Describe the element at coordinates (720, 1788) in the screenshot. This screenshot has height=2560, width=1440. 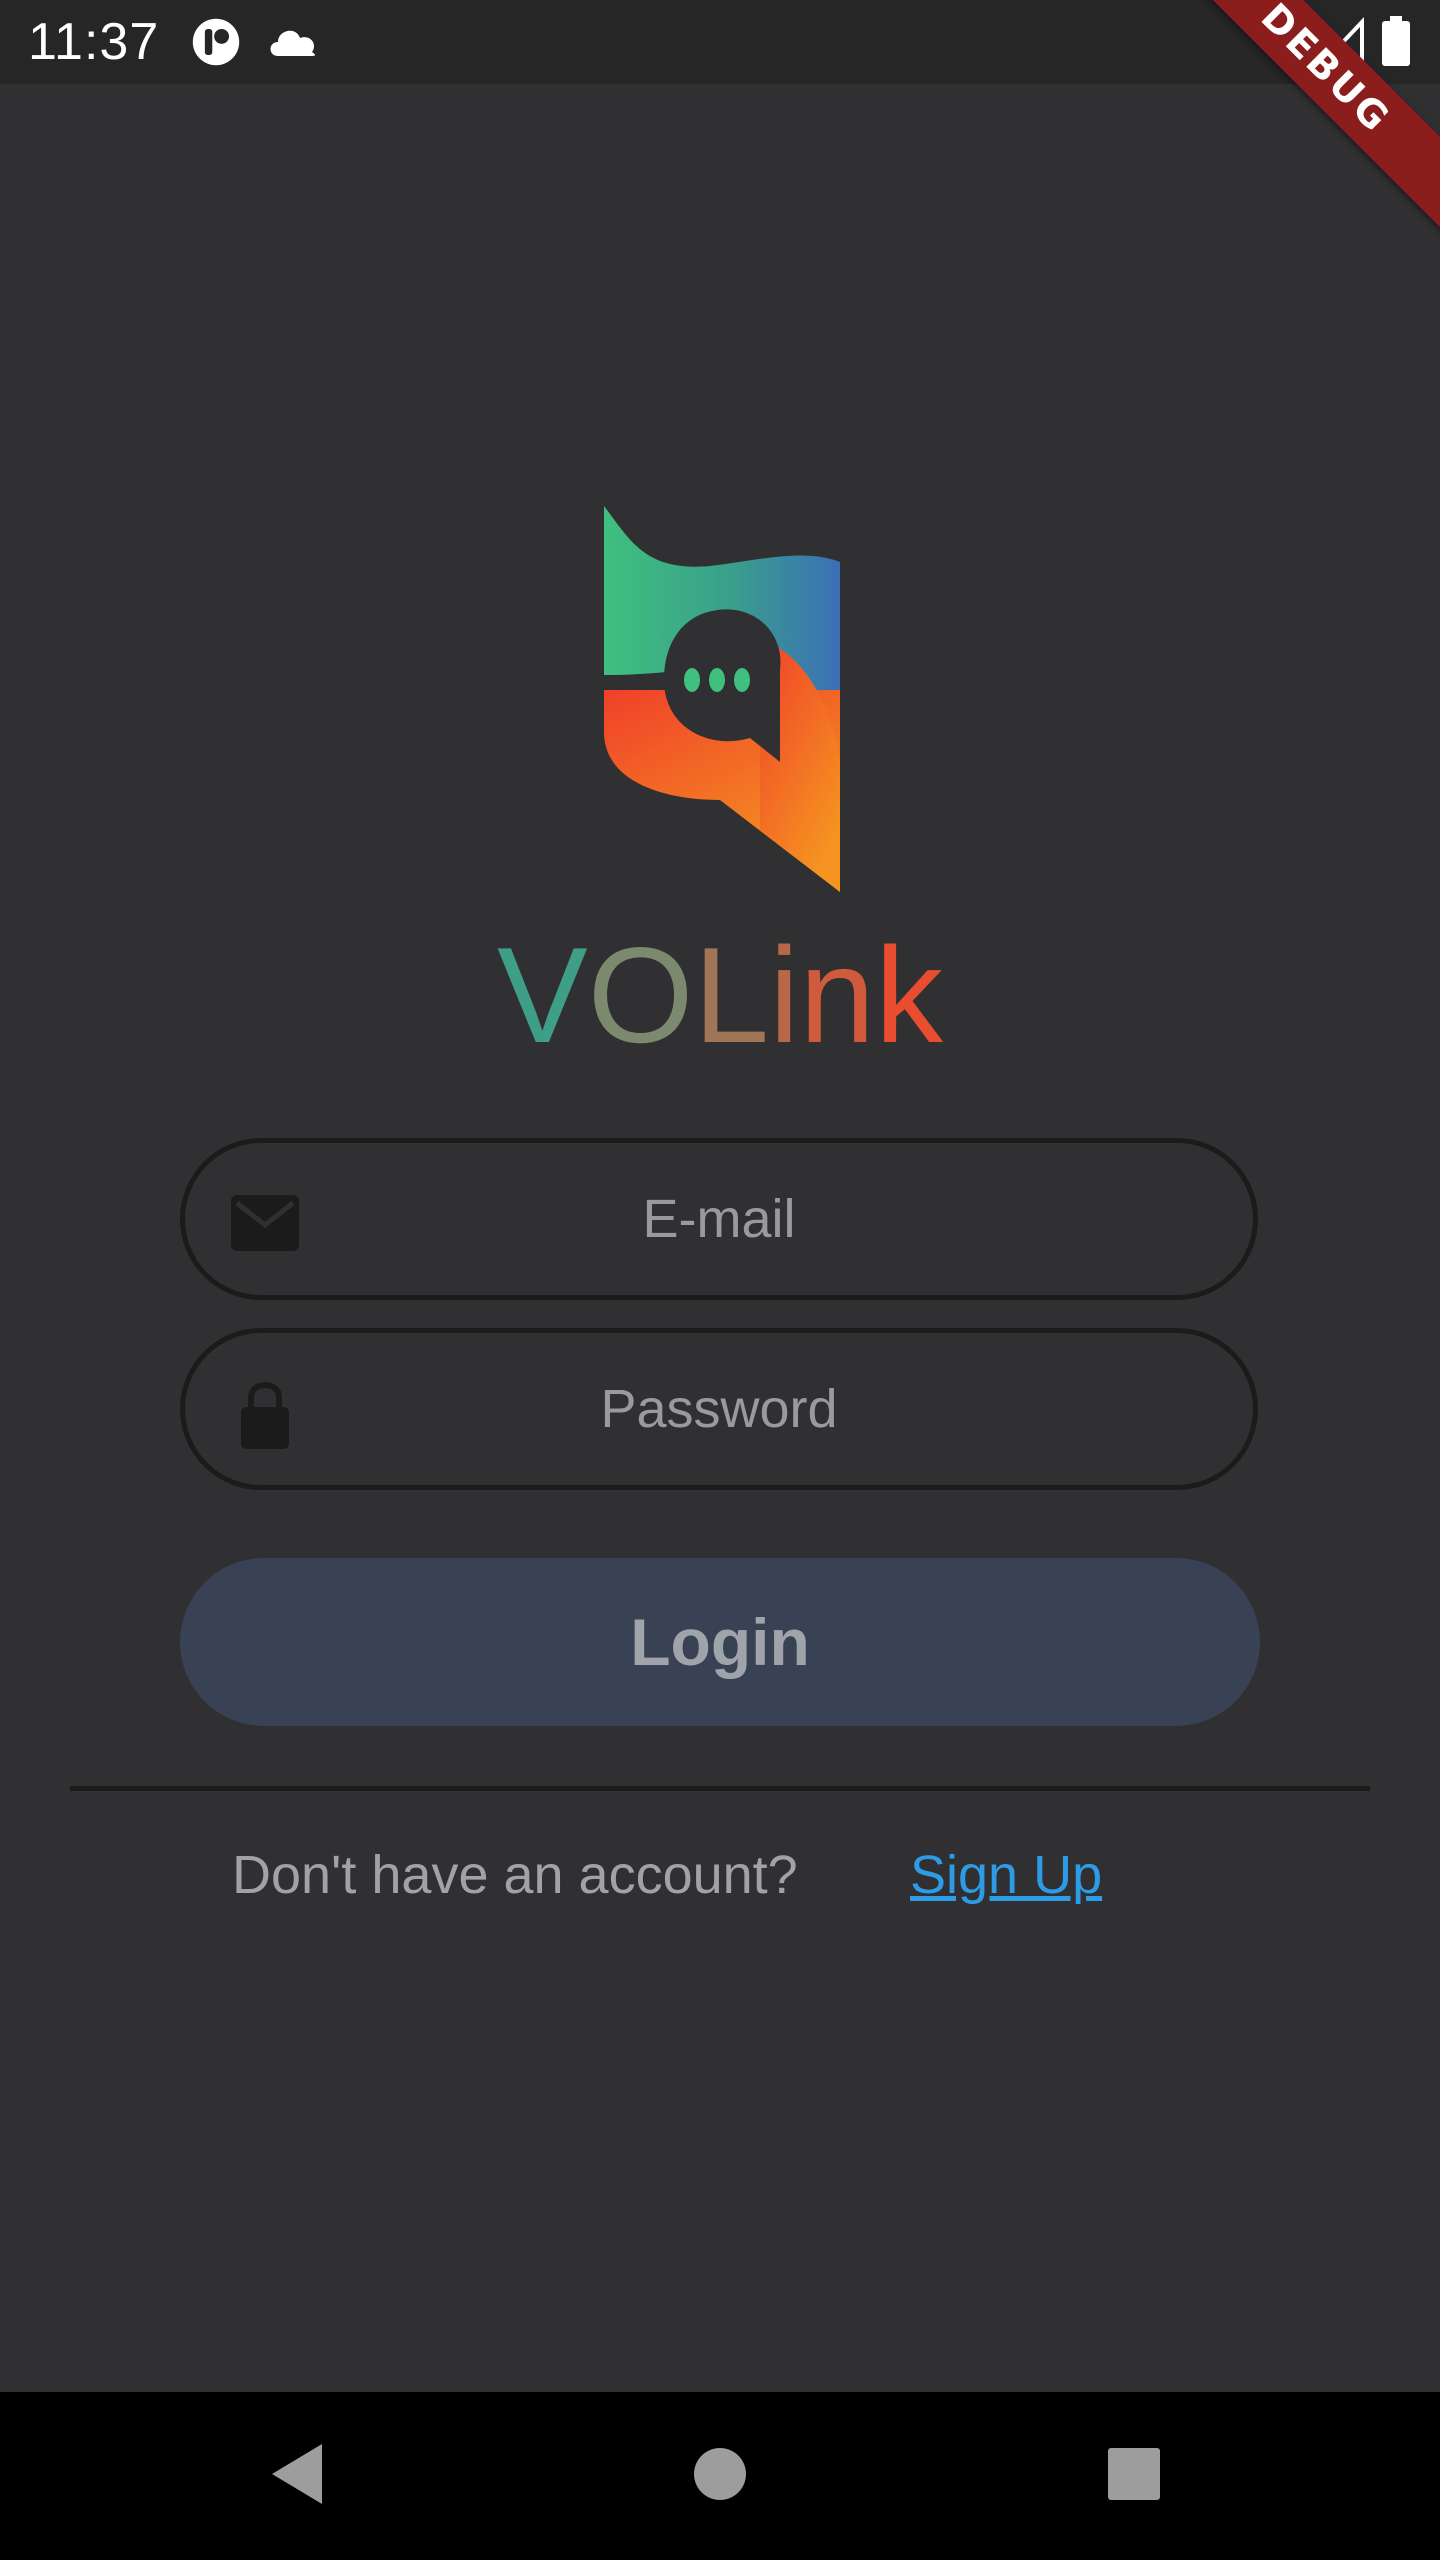
I see `divider` at that location.